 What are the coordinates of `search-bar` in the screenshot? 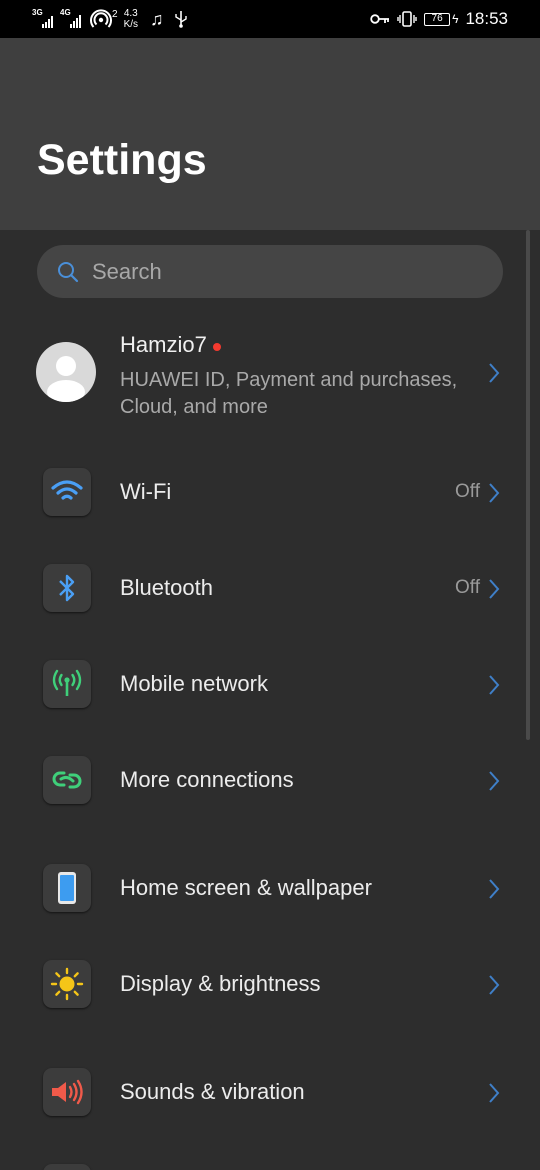 It's located at (270, 271).